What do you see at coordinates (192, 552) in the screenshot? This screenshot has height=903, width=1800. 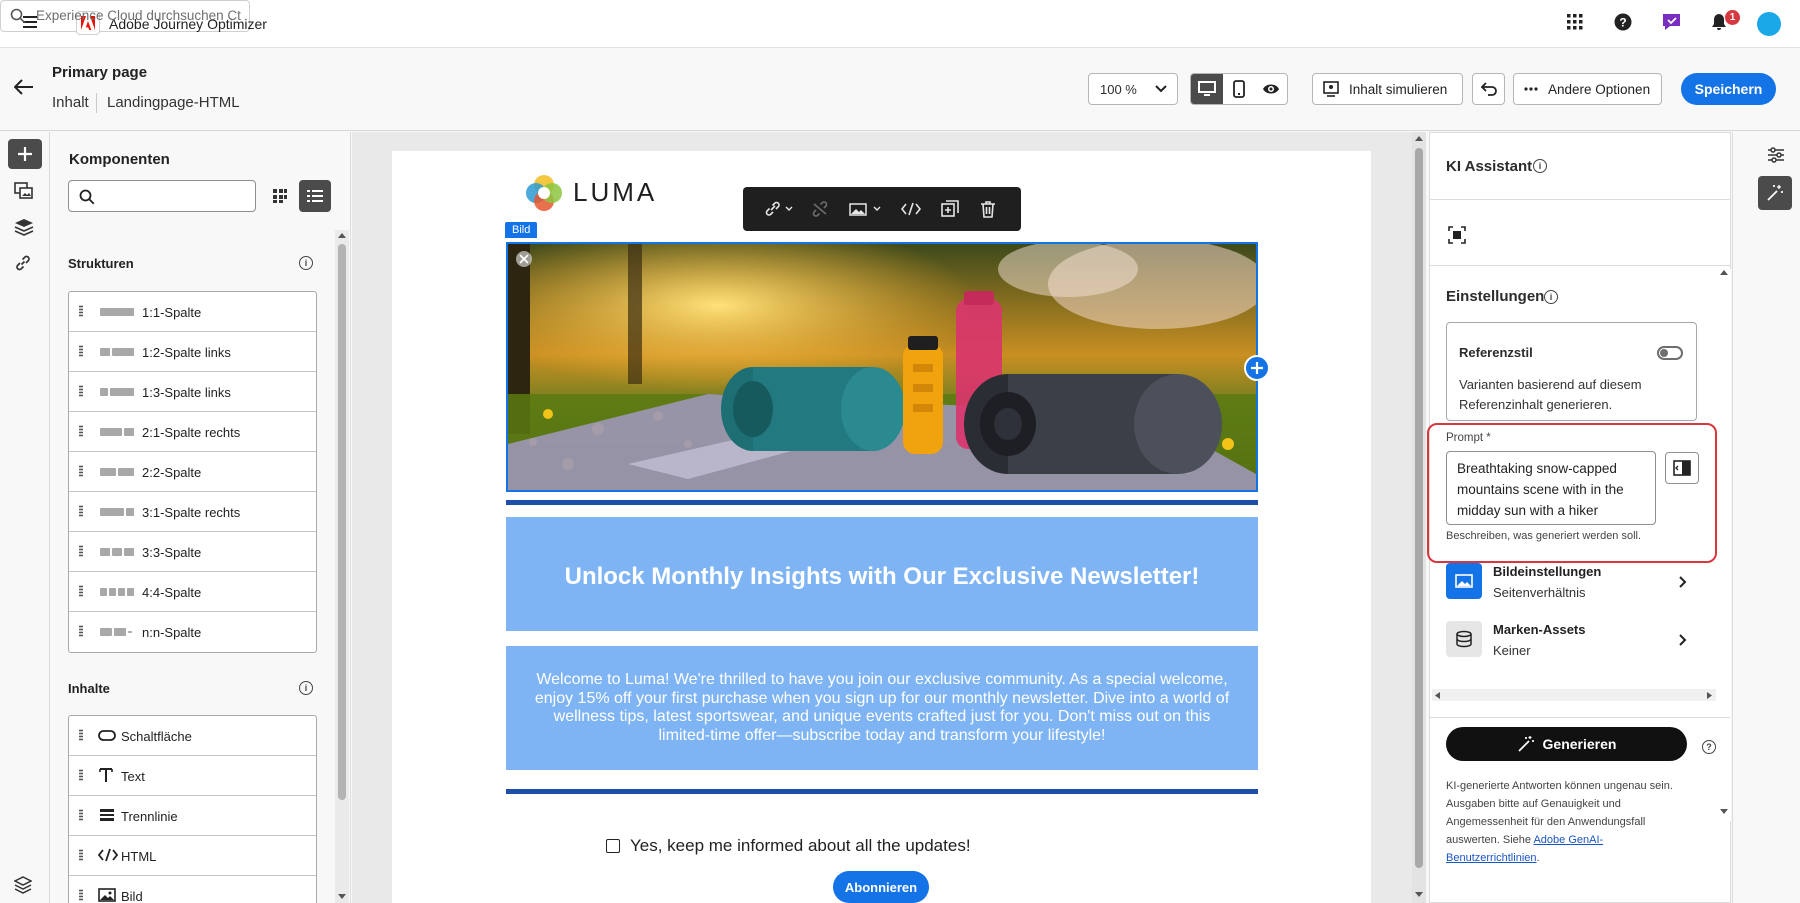 I see `structure-item: 3:3-Spalte` at bounding box center [192, 552].